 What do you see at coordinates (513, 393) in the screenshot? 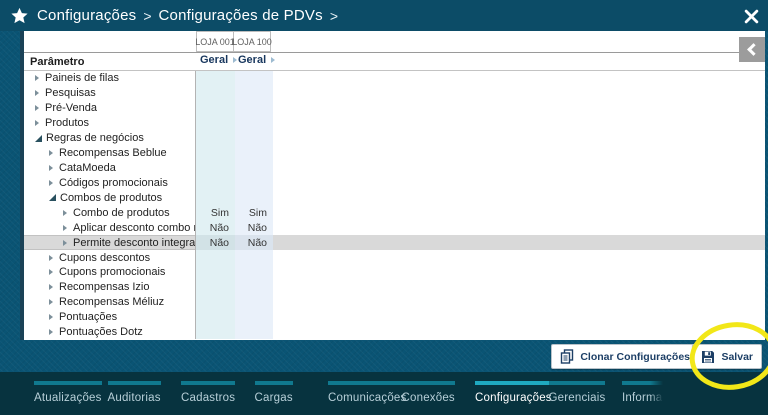
I see `nav-tab-configuracoes: Configurações` at bounding box center [513, 393].